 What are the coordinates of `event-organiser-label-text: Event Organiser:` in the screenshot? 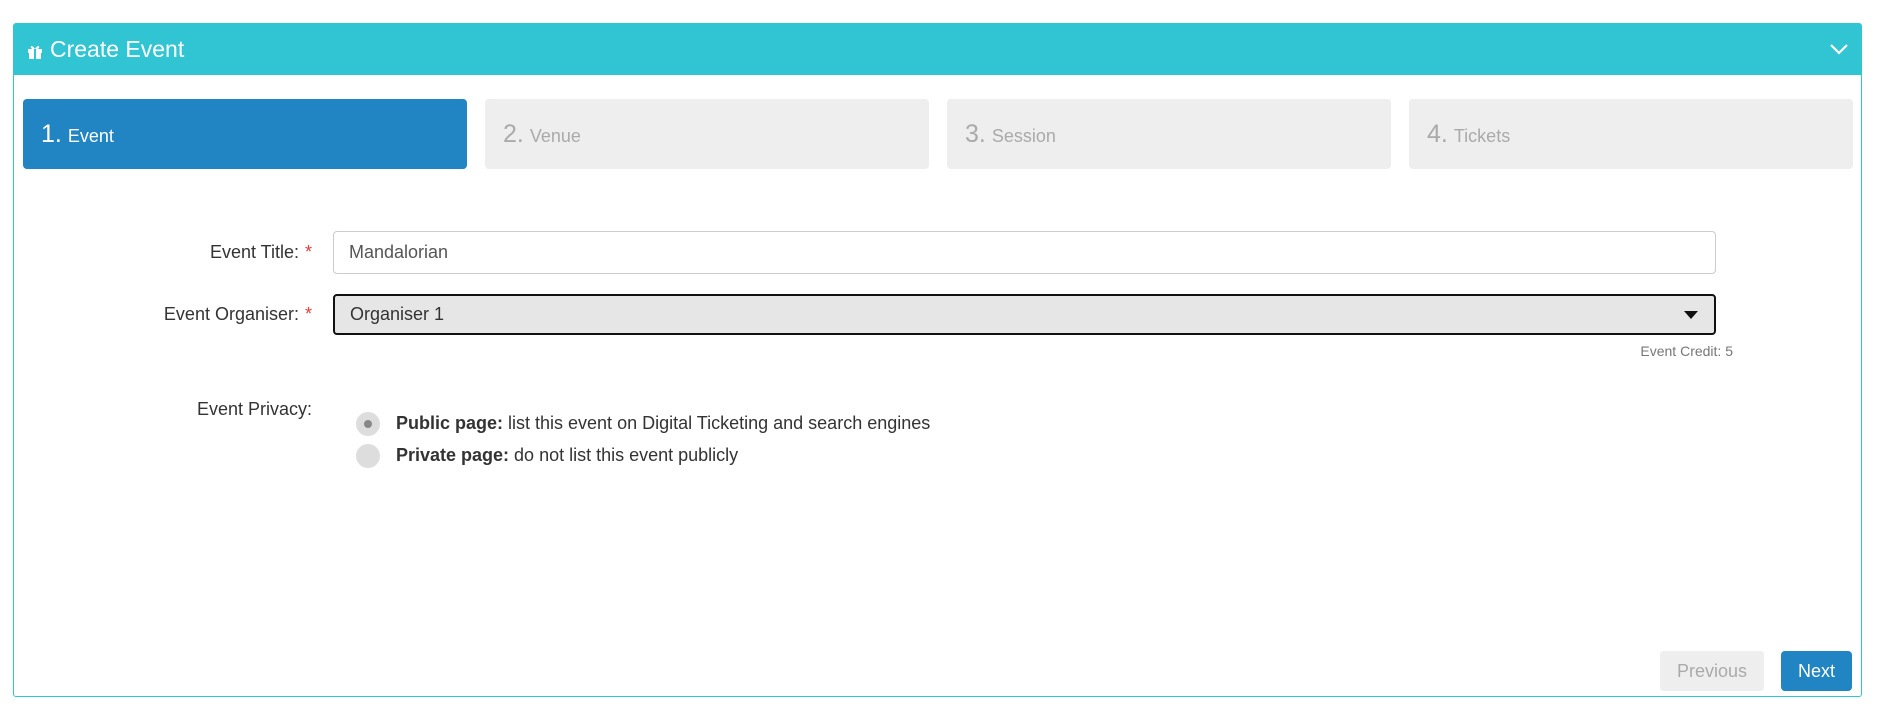 It's located at (231, 314).